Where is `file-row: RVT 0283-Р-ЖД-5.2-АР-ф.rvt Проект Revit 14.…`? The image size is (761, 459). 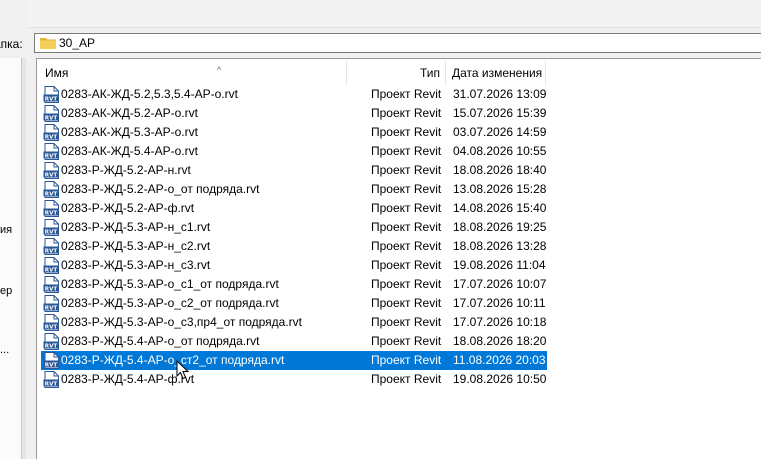
file-row: RVT 0283-Р-ЖД-5.2-АР-ф.rvt Проект Revit 14.… is located at coordinates (294, 208).